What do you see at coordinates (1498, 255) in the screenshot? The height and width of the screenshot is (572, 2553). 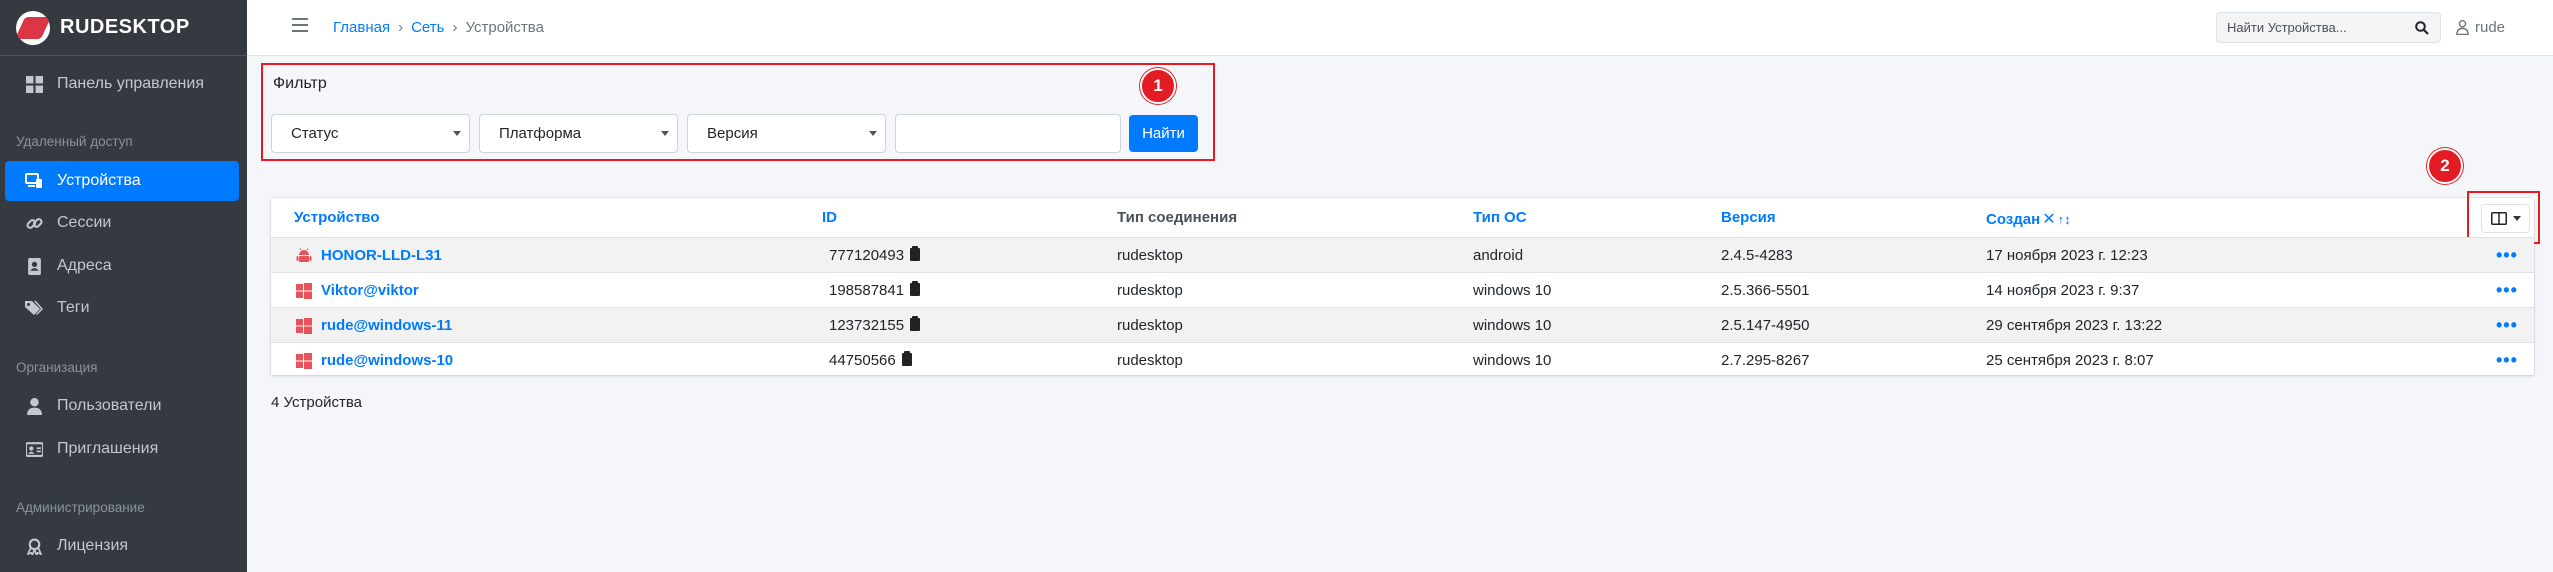 I see `os-type: android` at bounding box center [1498, 255].